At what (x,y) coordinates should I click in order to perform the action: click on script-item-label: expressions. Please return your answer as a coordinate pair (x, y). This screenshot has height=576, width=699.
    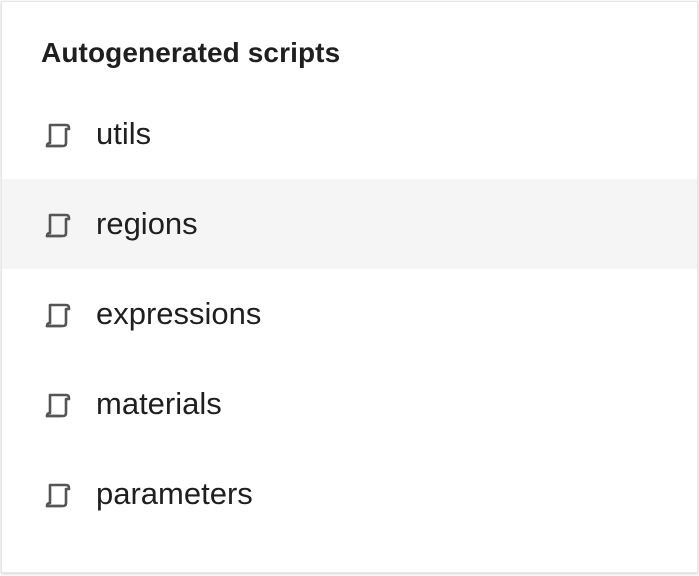
    Looking at the image, I should click on (179, 313).